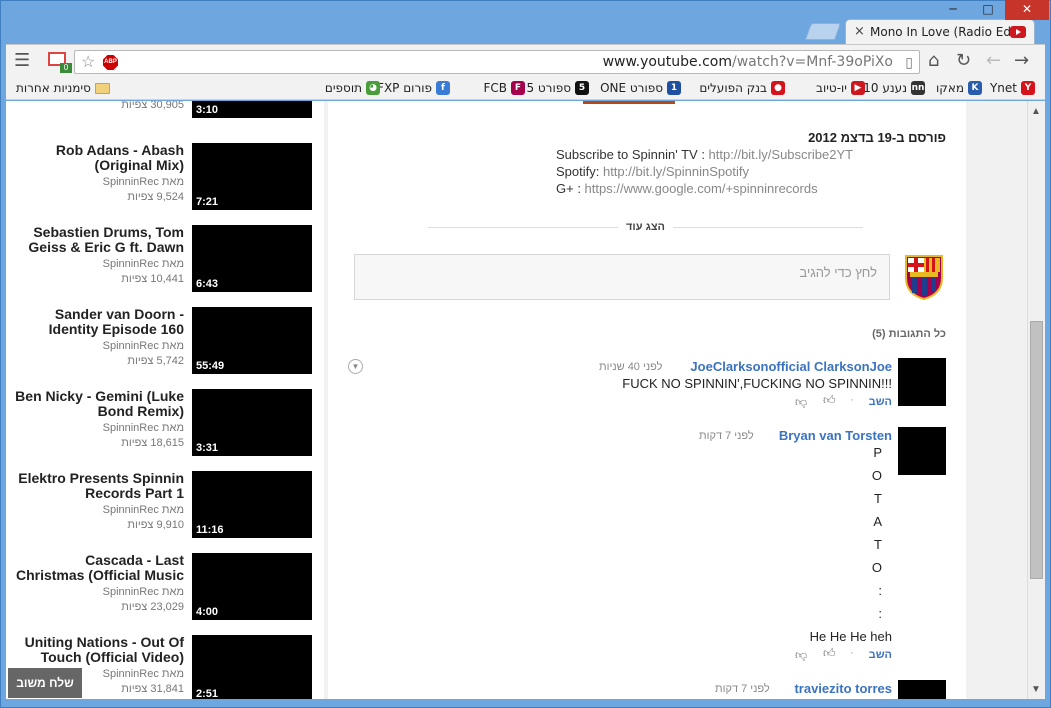  What do you see at coordinates (1036, 450) in the screenshot?
I see `scrollbar-thumb` at bounding box center [1036, 450].